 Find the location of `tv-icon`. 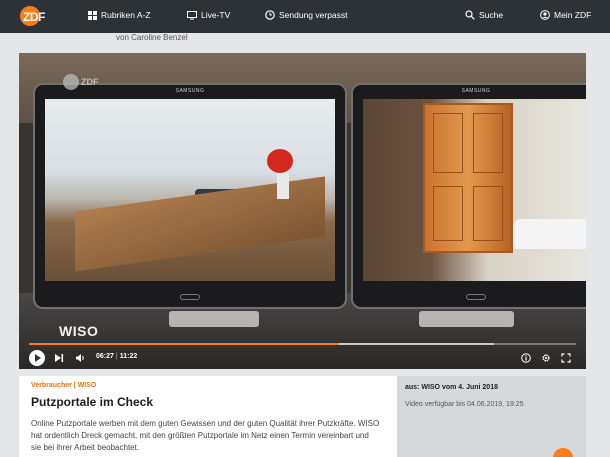

tv-icon is located at coordinates (192, 14).